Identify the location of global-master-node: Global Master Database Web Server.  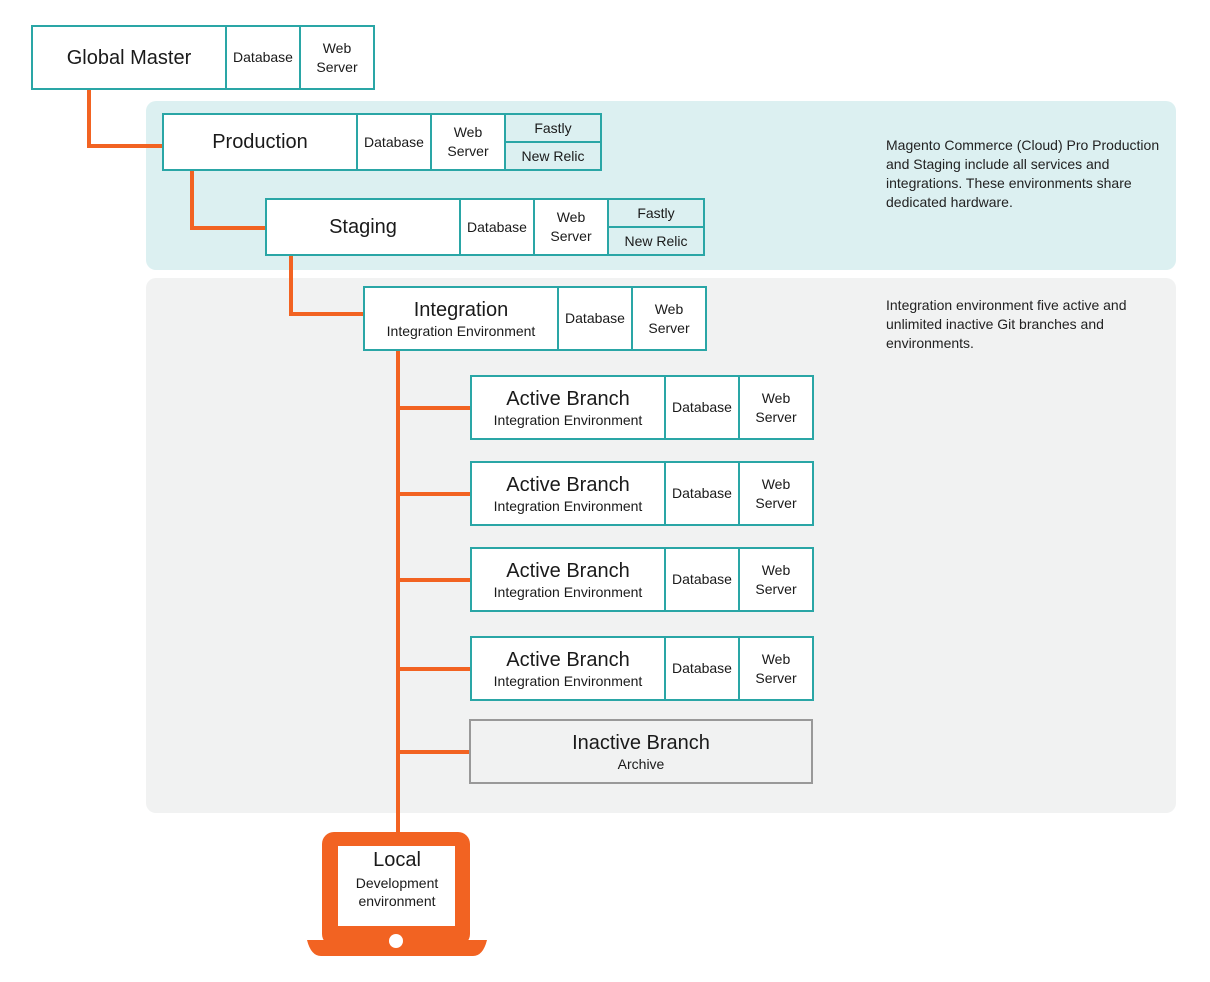
(203, 57).